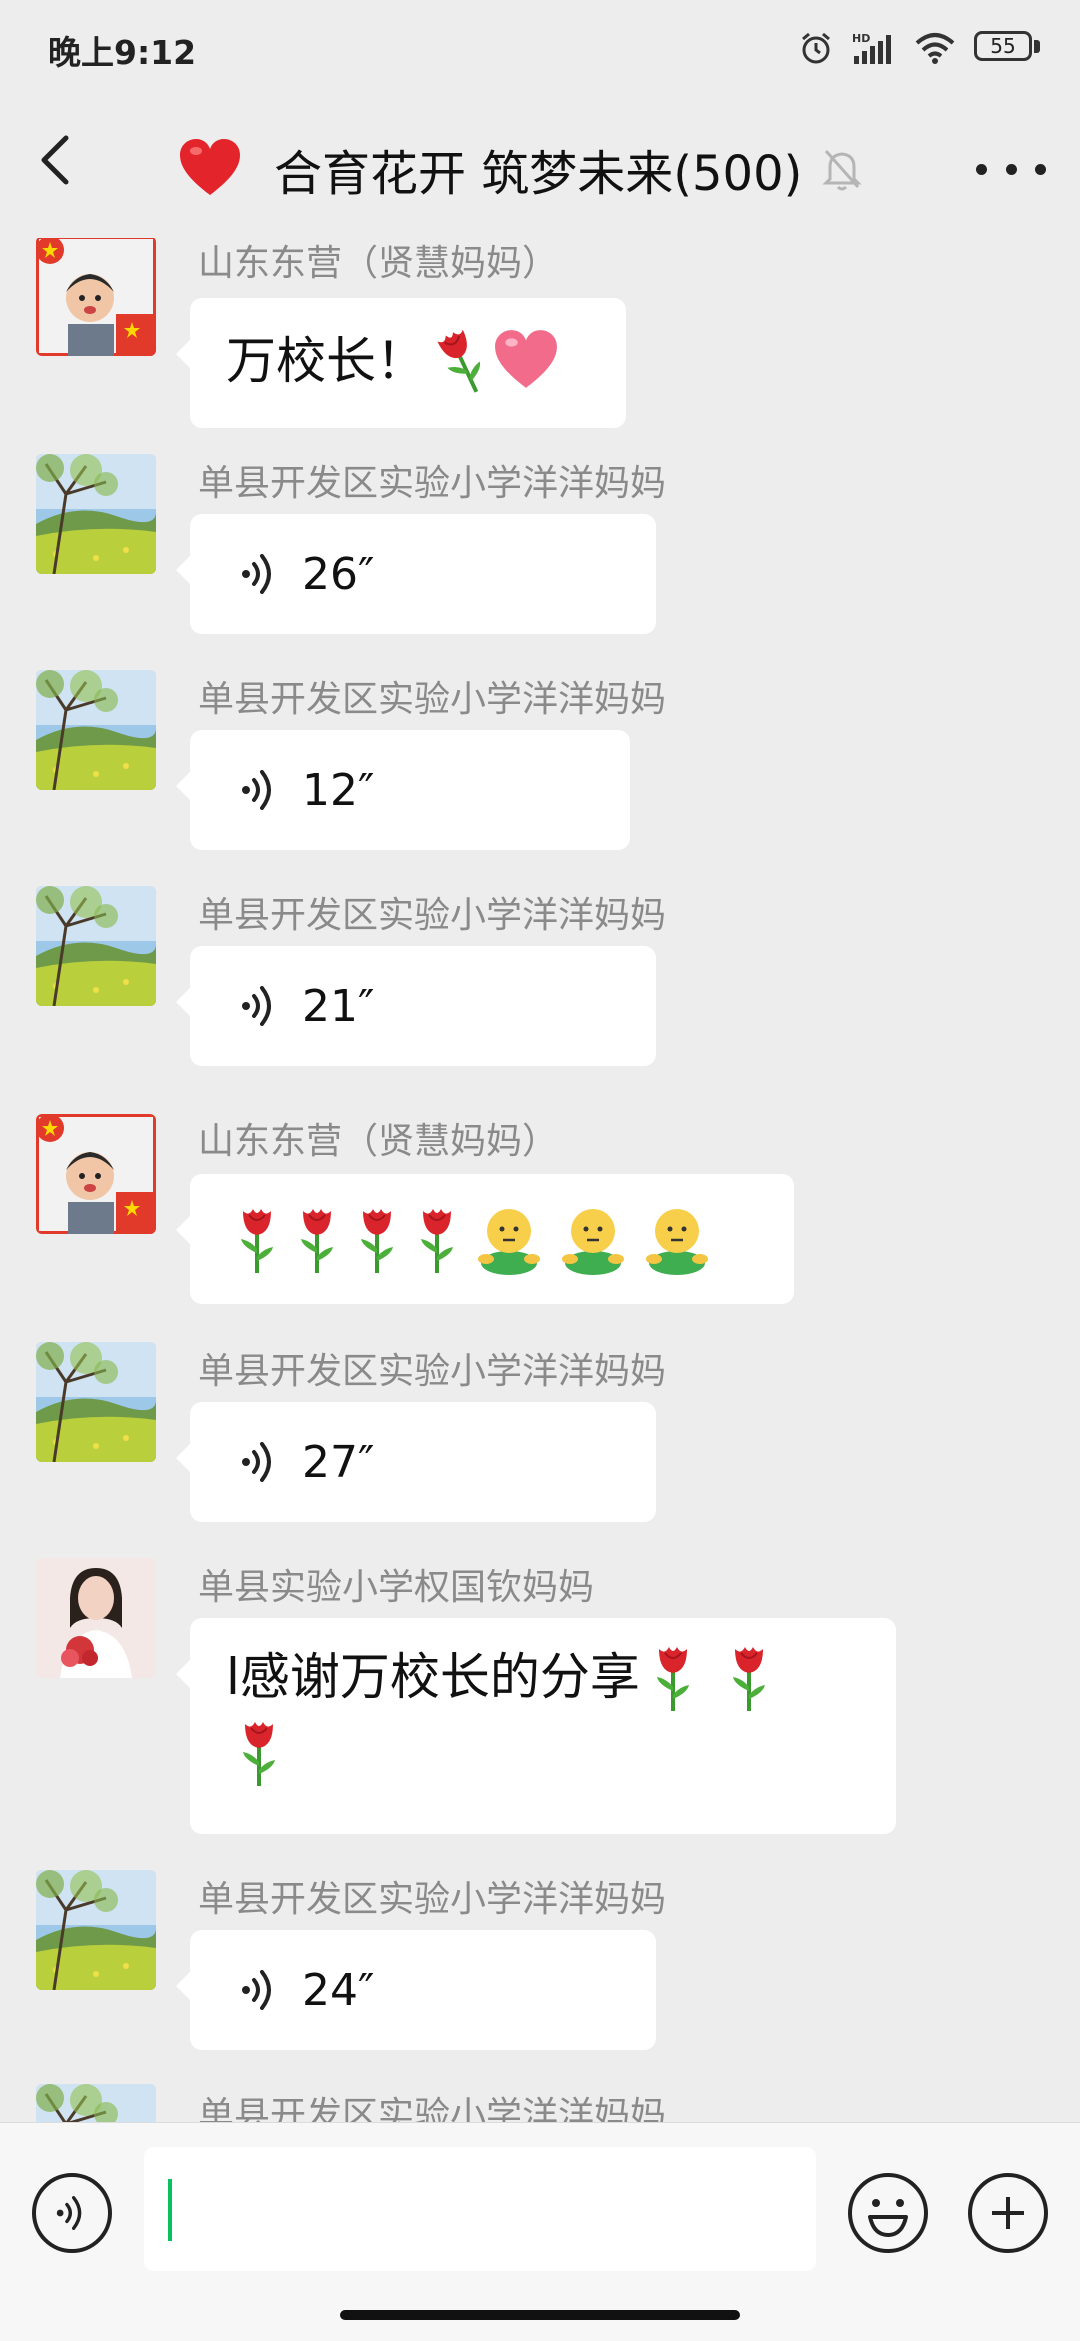  I want to click on text-caret, so click(170, 2210).